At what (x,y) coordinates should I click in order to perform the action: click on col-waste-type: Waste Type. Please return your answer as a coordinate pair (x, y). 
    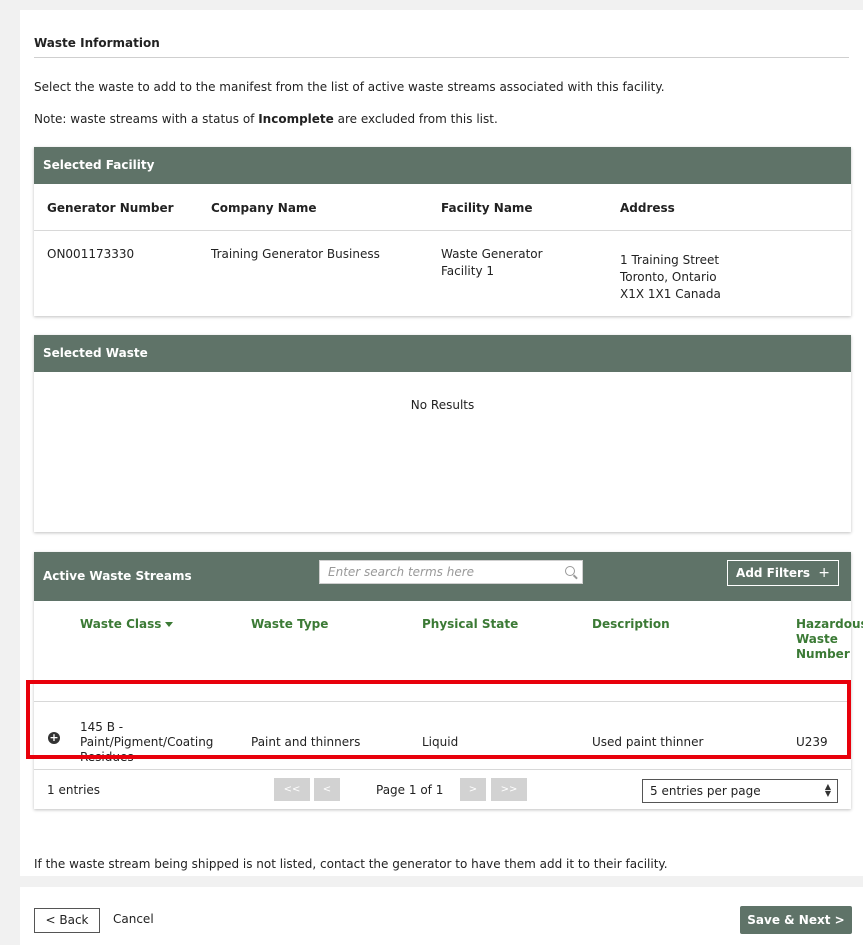
    Looking at the image, I should click on (289, 624).